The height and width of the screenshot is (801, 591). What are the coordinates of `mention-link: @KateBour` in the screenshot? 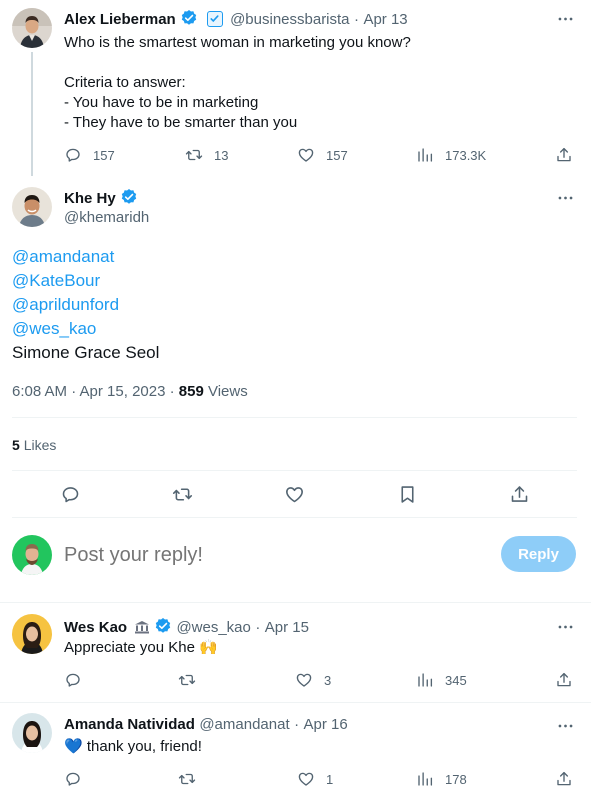 It's located at (85, 281).